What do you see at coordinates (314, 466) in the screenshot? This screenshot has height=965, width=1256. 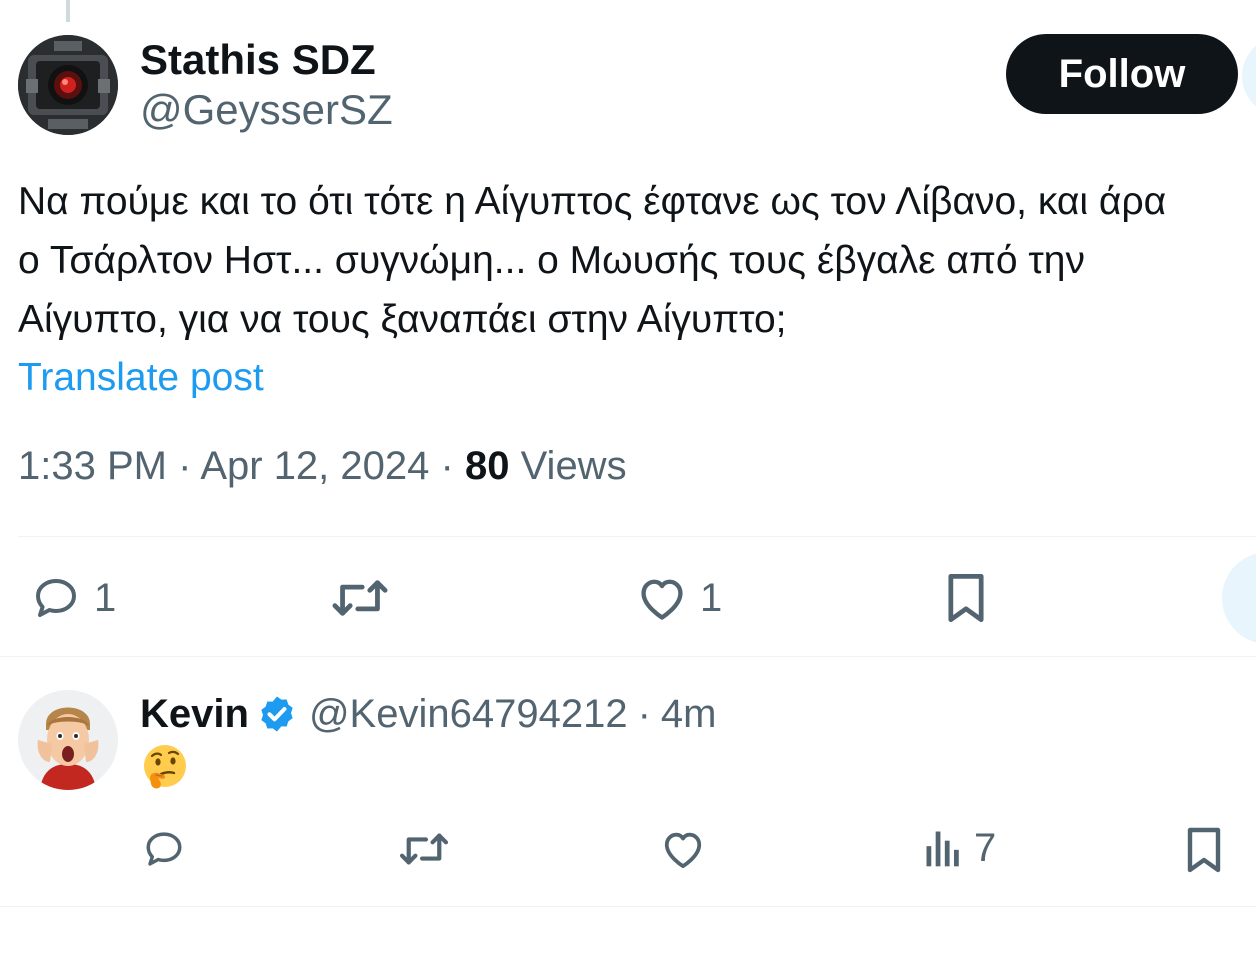 I see `tweet-date: Apr 12, 2024` at bounding box center [314, 466].